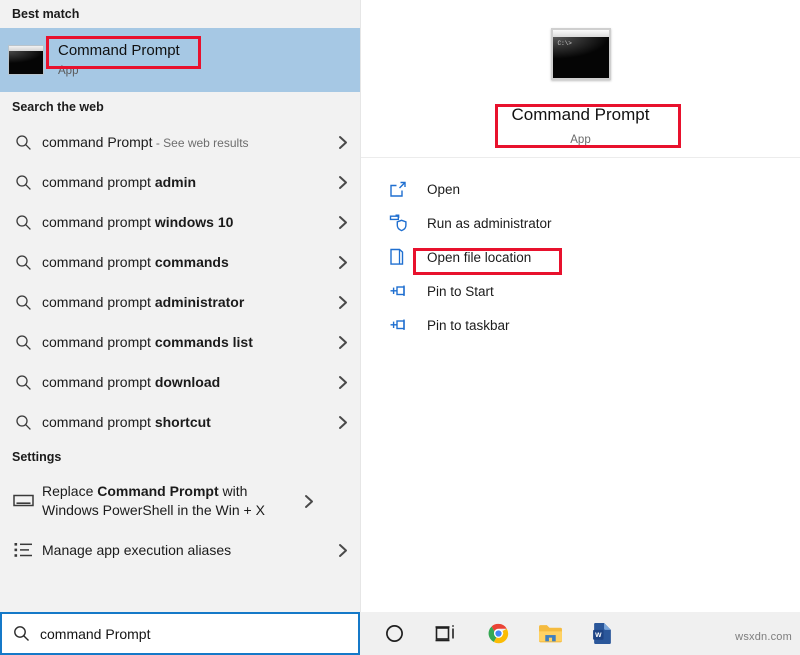 This screenshot has width=800, height=655. I want to click on search-input-value: command Prompt, so click(95, 634).